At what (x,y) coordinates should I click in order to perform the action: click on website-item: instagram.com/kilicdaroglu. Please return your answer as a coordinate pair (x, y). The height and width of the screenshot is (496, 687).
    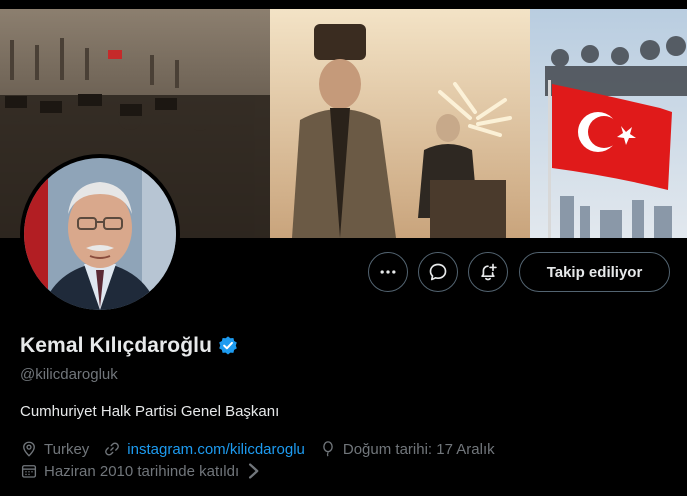
    Looking at the image, I should click on (204, 449).